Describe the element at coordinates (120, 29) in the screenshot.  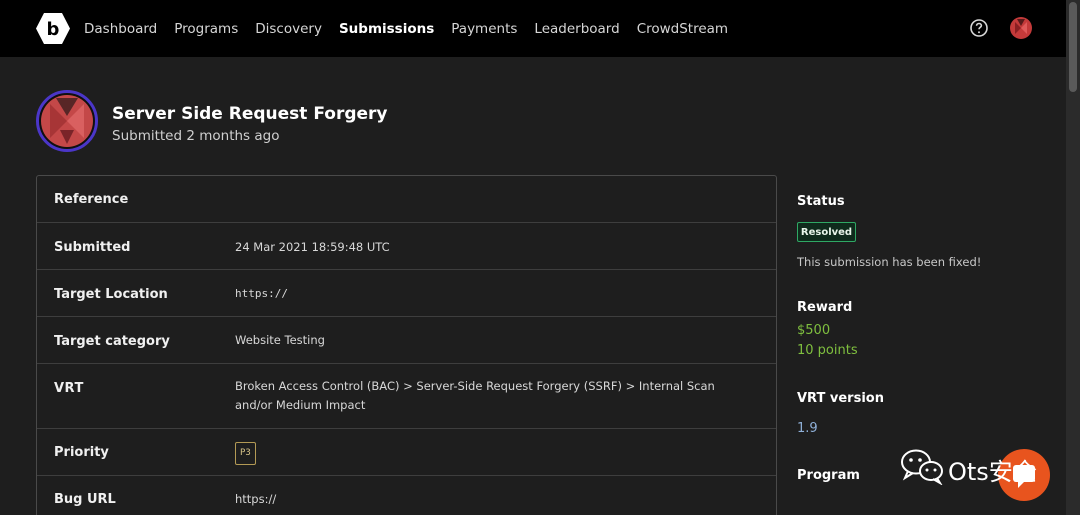
I see `nav-dashboard: Dashboard` at that location.